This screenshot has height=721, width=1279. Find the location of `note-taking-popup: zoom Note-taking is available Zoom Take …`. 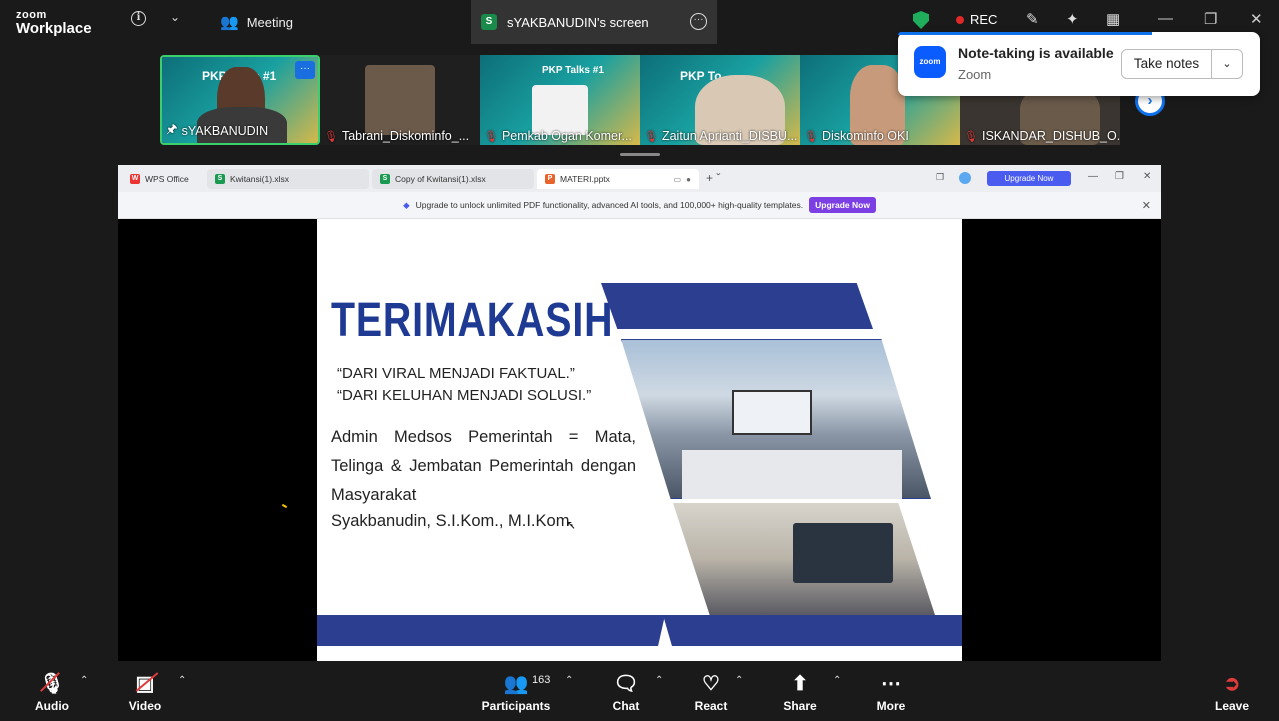

note-taking-popup: zoom Note-taking is available Zoom Take … is located at coordinates (1079, 64).